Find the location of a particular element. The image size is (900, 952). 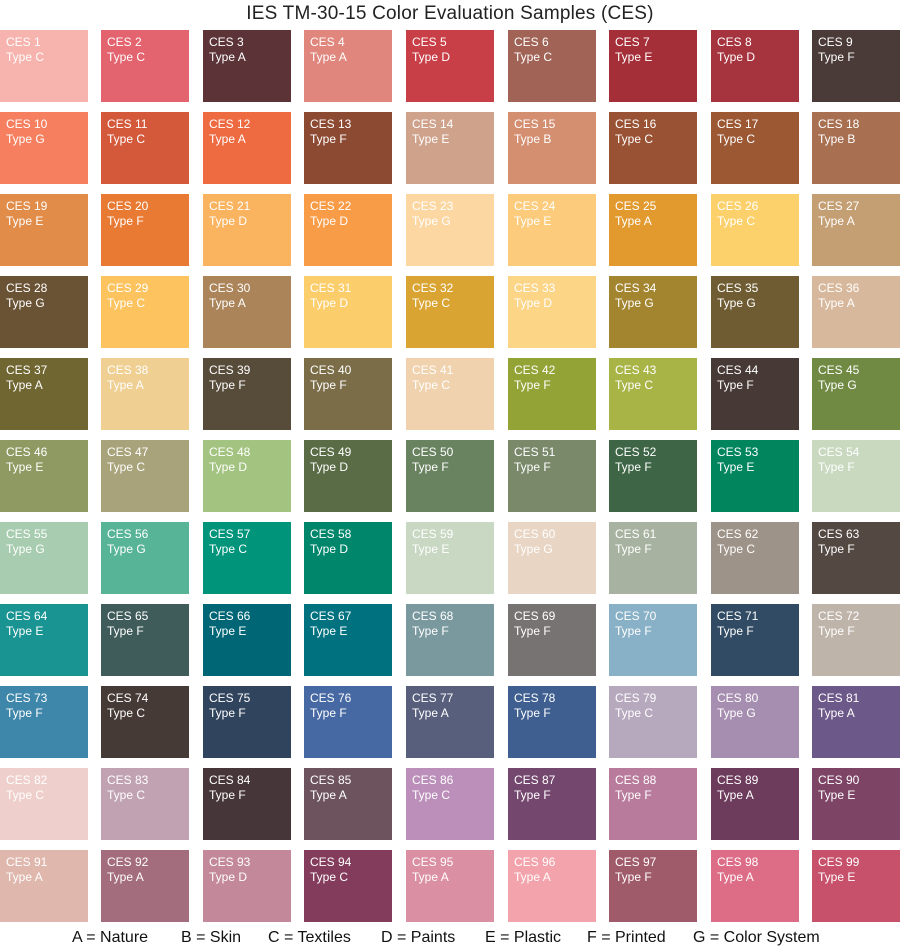

swatch-id-label: CES 31 is located at coordinates (331, 288).